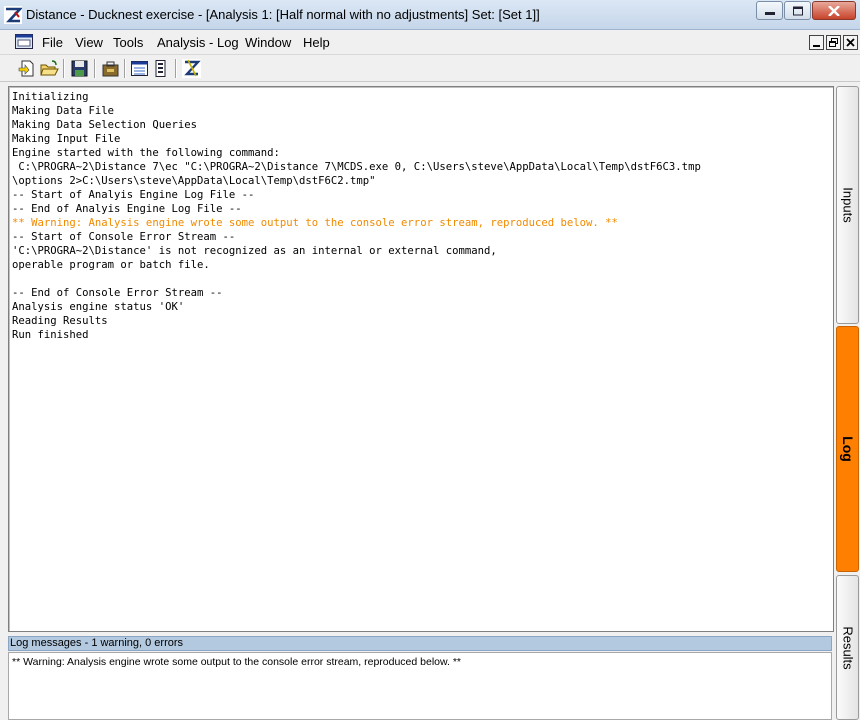 The width and height of the screenshot is (860, 720). What do you see at coordinates (52, 42) in the screenshot?
I see `menu-file: File` at bounding box center [52, 42].